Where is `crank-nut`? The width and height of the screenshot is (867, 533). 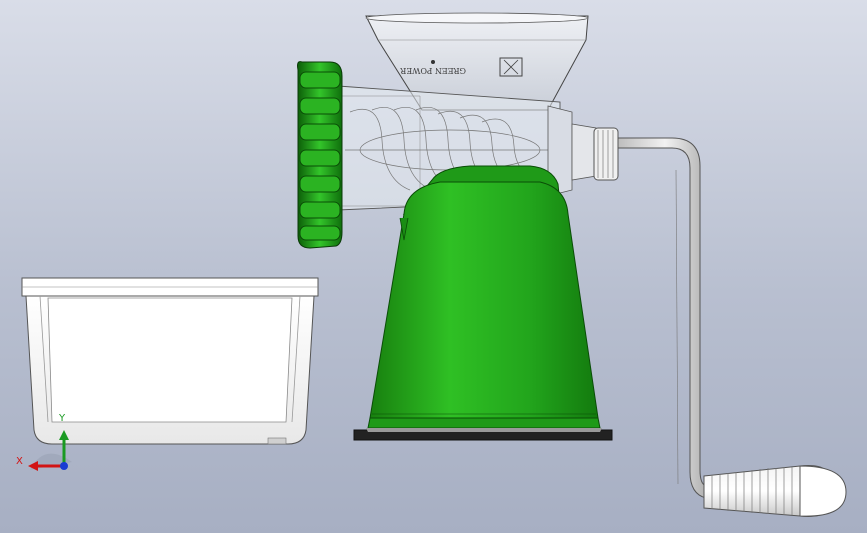
crank-nut is located at coordinates (606, 154).